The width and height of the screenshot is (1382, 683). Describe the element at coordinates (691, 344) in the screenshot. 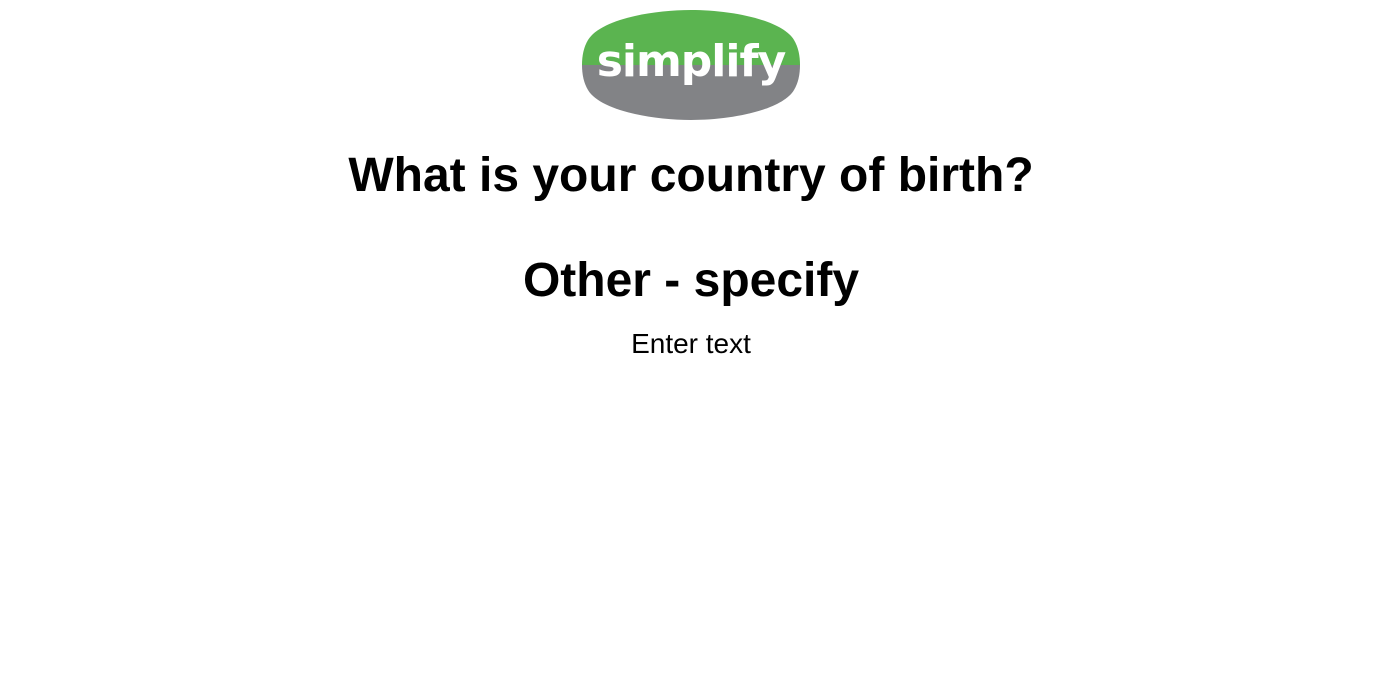

I see `specify-text-input` at that location.